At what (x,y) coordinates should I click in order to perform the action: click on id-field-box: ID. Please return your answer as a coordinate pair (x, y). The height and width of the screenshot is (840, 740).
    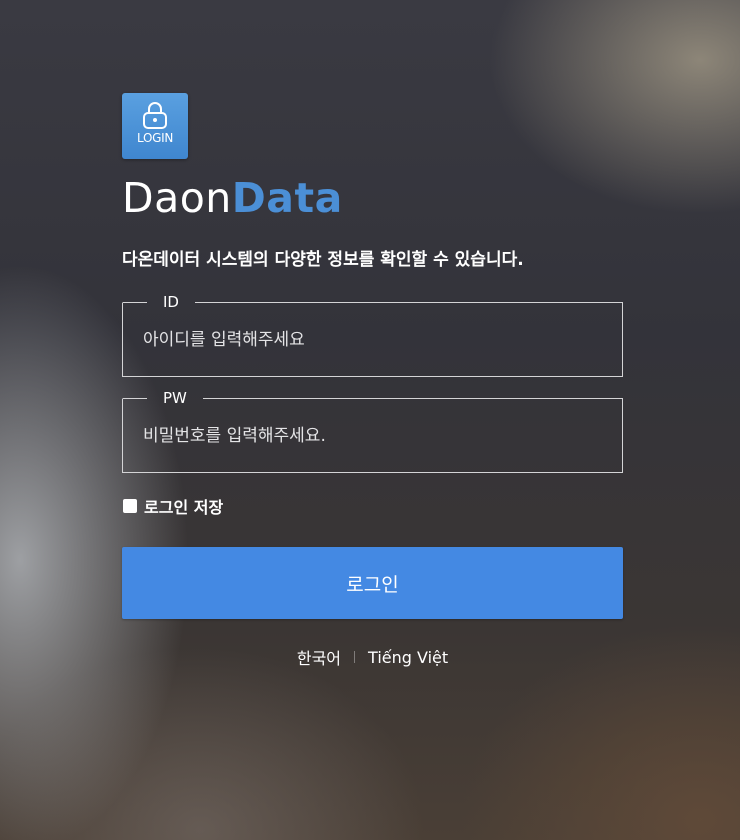
    Looking at the image, I should click on (372, 335).